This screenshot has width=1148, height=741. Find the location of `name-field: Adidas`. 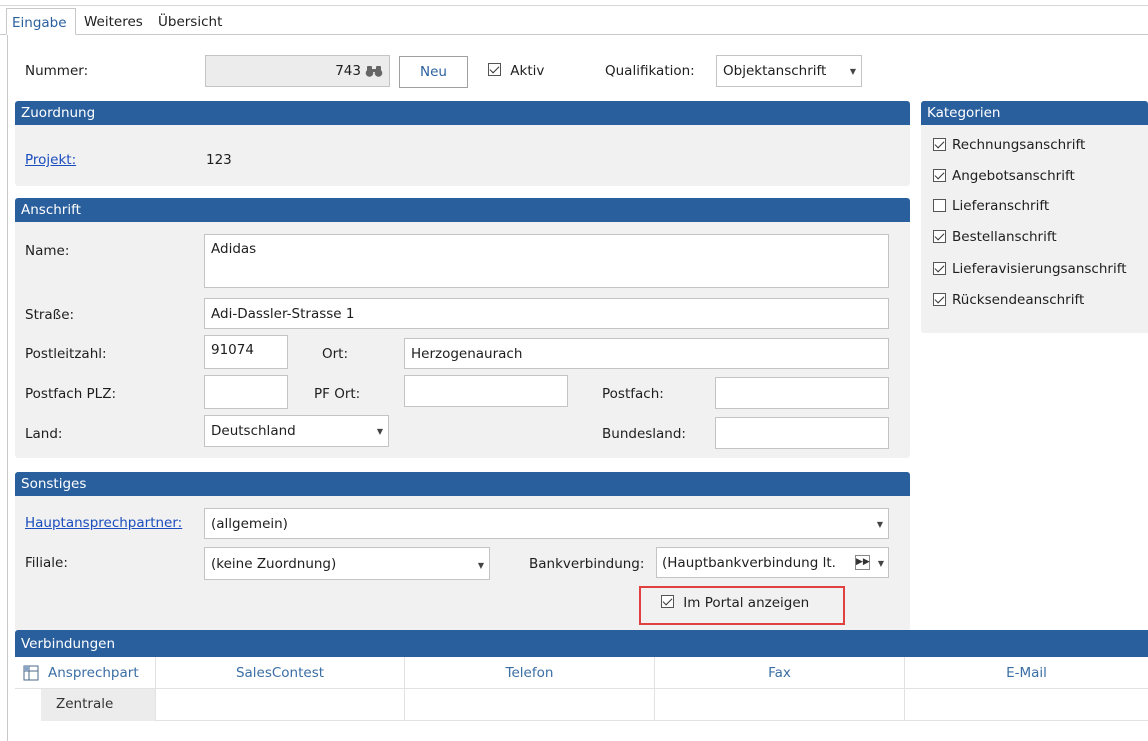

name-field: Adidas is located at coordinates (546, 261).